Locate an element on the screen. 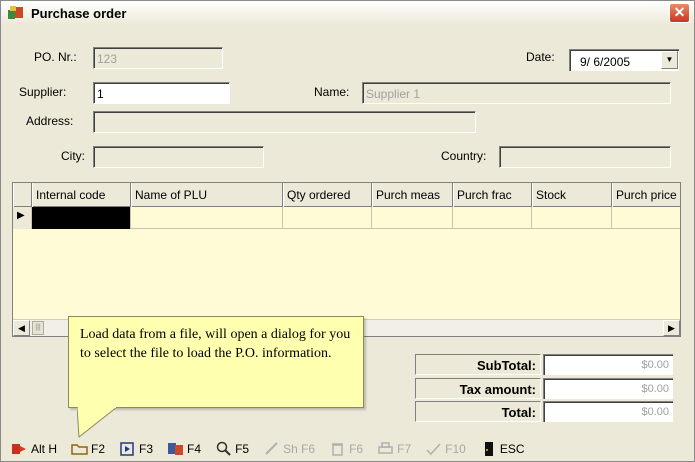 Image resolution: width=695 pixels, height=462 pixels. app-icon is located at coordinates (16, 13).